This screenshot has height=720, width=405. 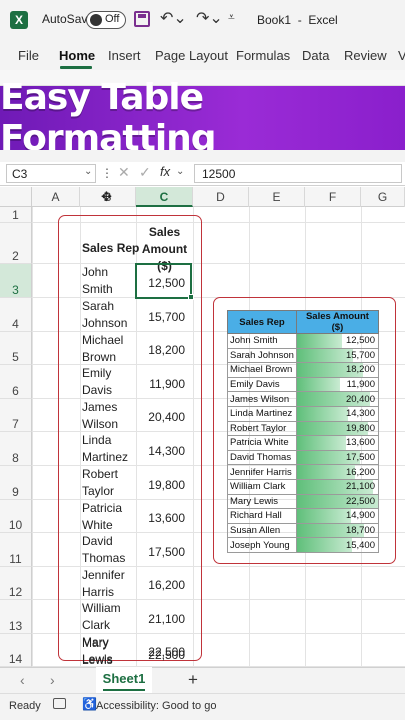 I want to click on tab-file: File, so click(x=28, y=55).